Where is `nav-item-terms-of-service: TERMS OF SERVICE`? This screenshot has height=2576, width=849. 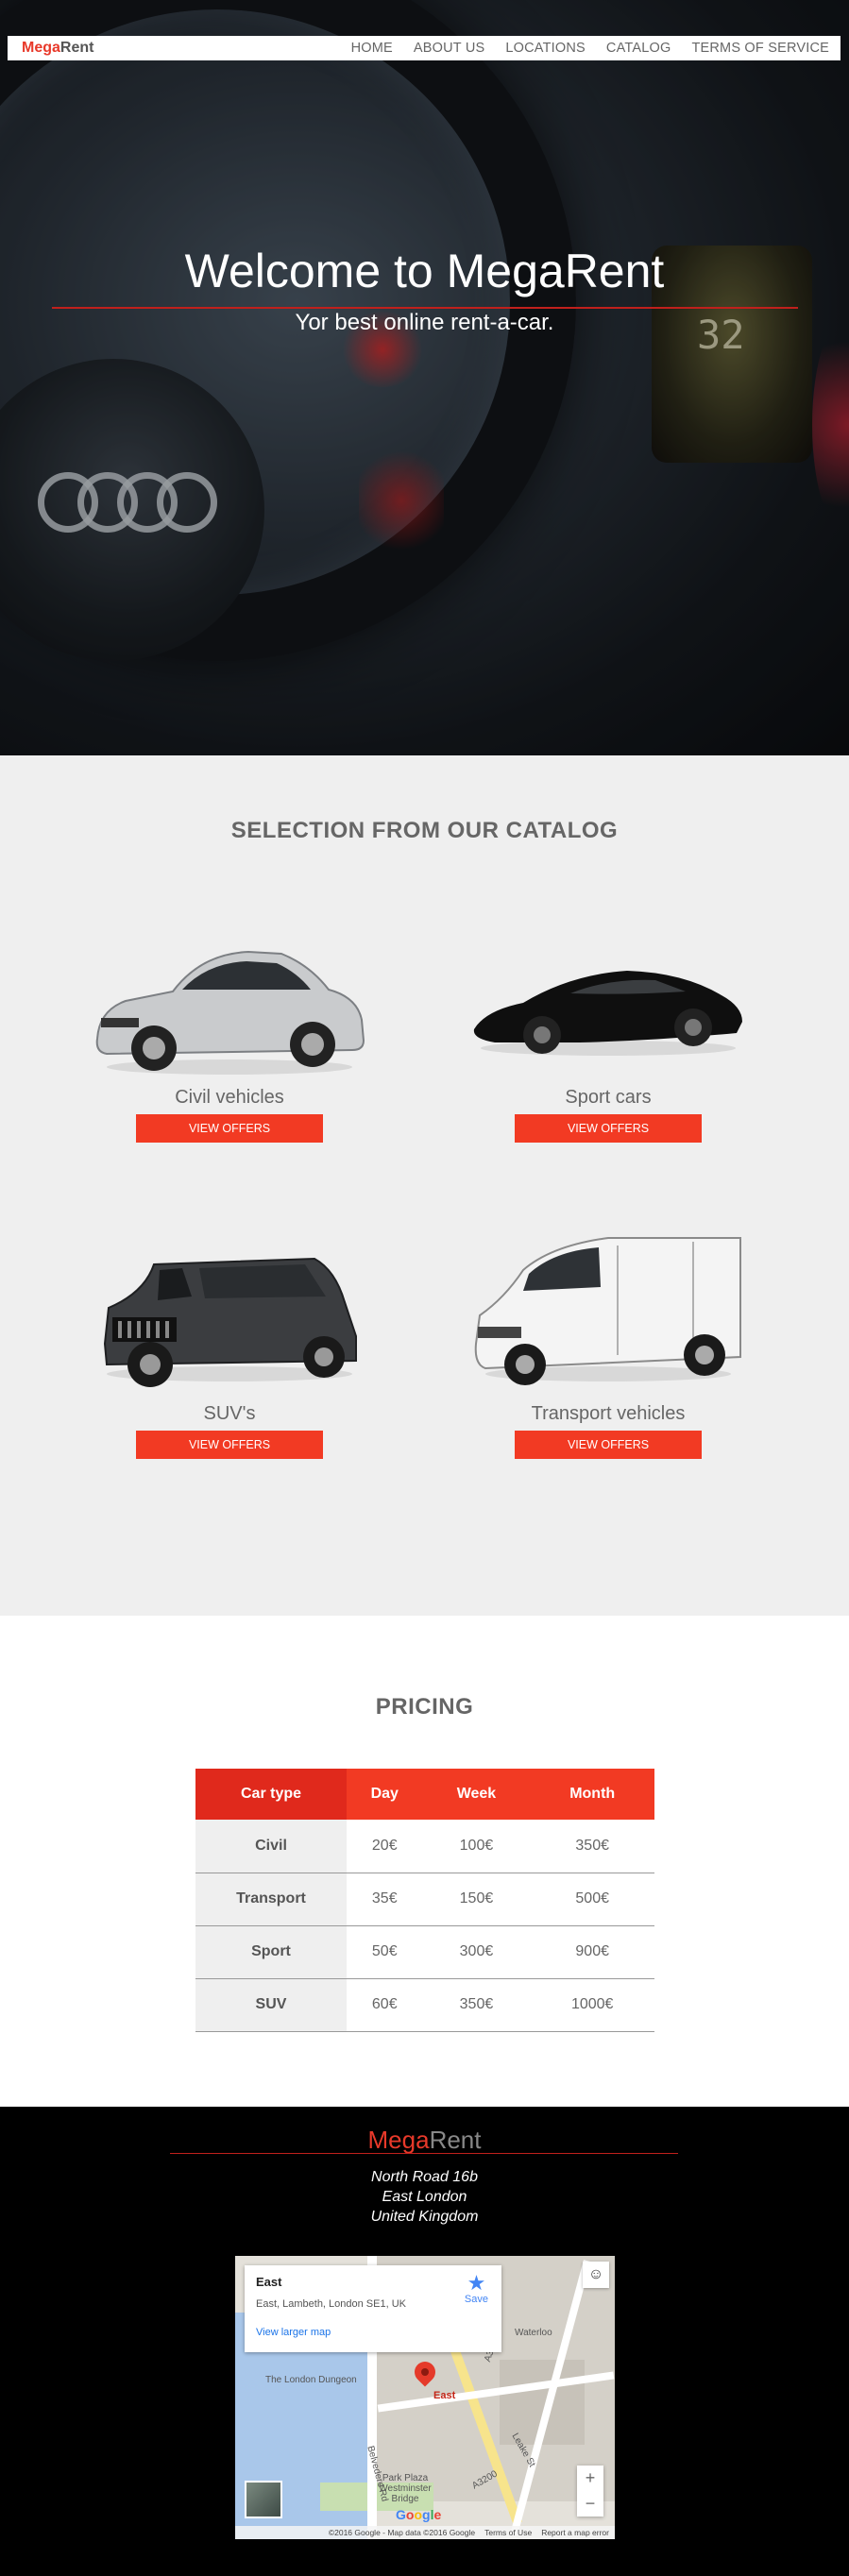
nav-item-terms-of-service: TERMS OF SERVICE is located at coordinates (760, 48).